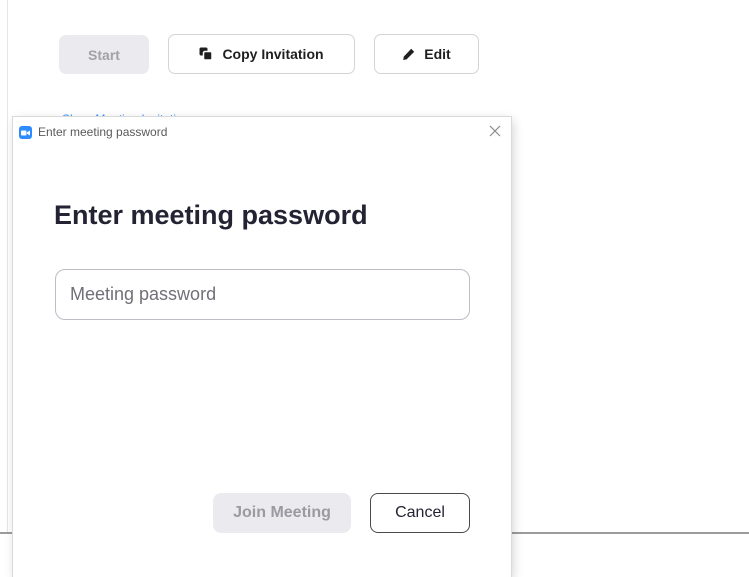  What do you see at coordinates (282, 513) in the screenshot?
I see `join-meeting-button: Join Meeting` at bounding box center [282, 513].